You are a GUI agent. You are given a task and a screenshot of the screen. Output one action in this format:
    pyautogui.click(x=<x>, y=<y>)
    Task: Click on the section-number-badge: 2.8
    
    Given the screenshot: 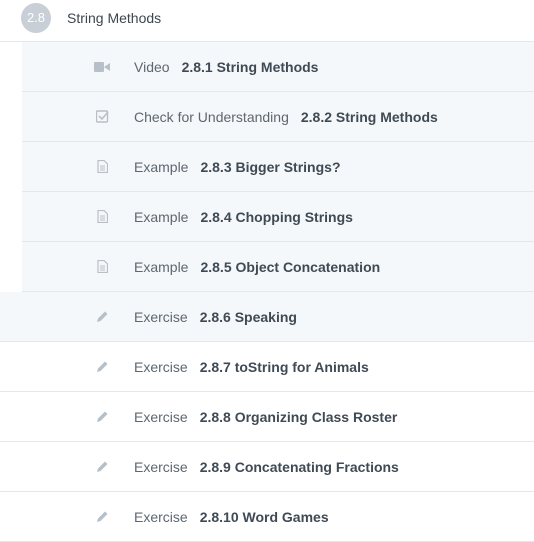 What is the action you would take?
    pyautogui.click(x=36, y=17)
    